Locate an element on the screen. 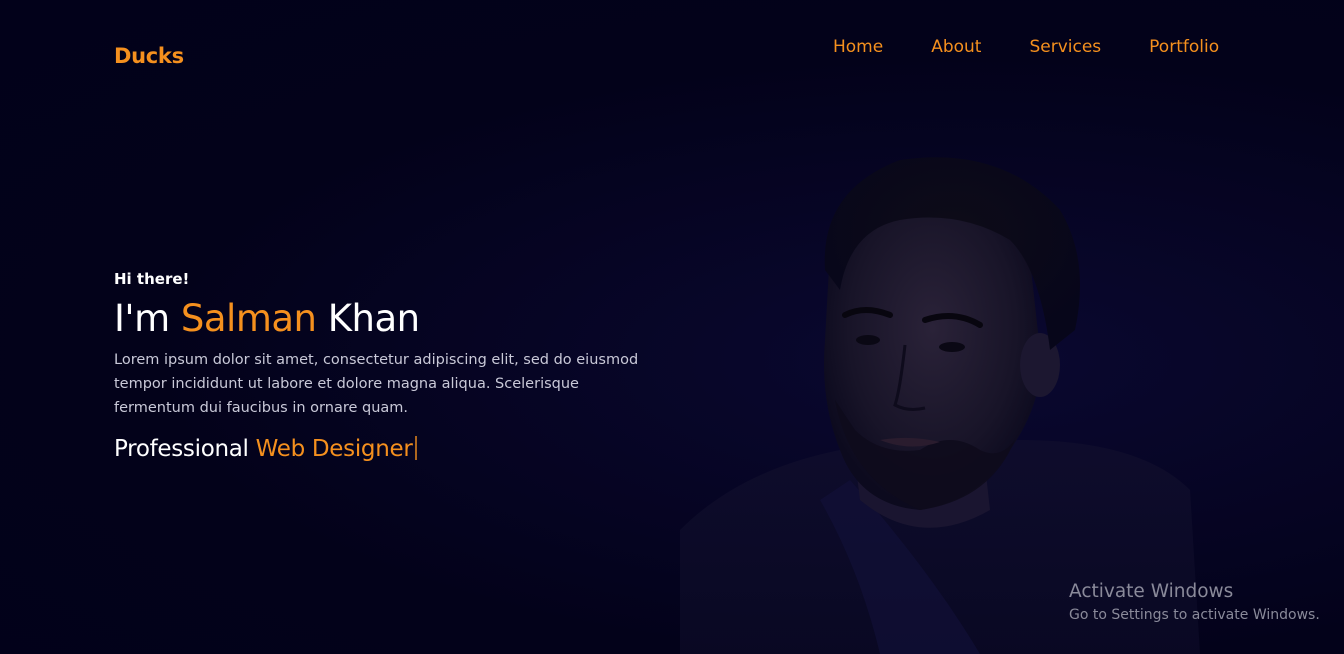 Image resolution: width=1344 pixels, height=654 pixels. main-nav: Home About Services Portfolio is located at coordinates (1026, 47).